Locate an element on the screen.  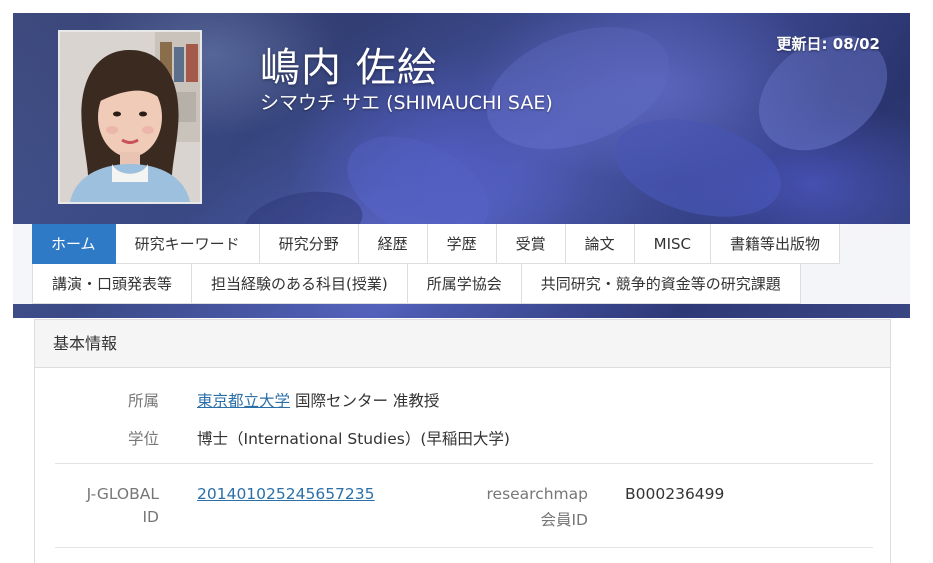
tab-papers: 論文 is located at coordinates (600, 244).